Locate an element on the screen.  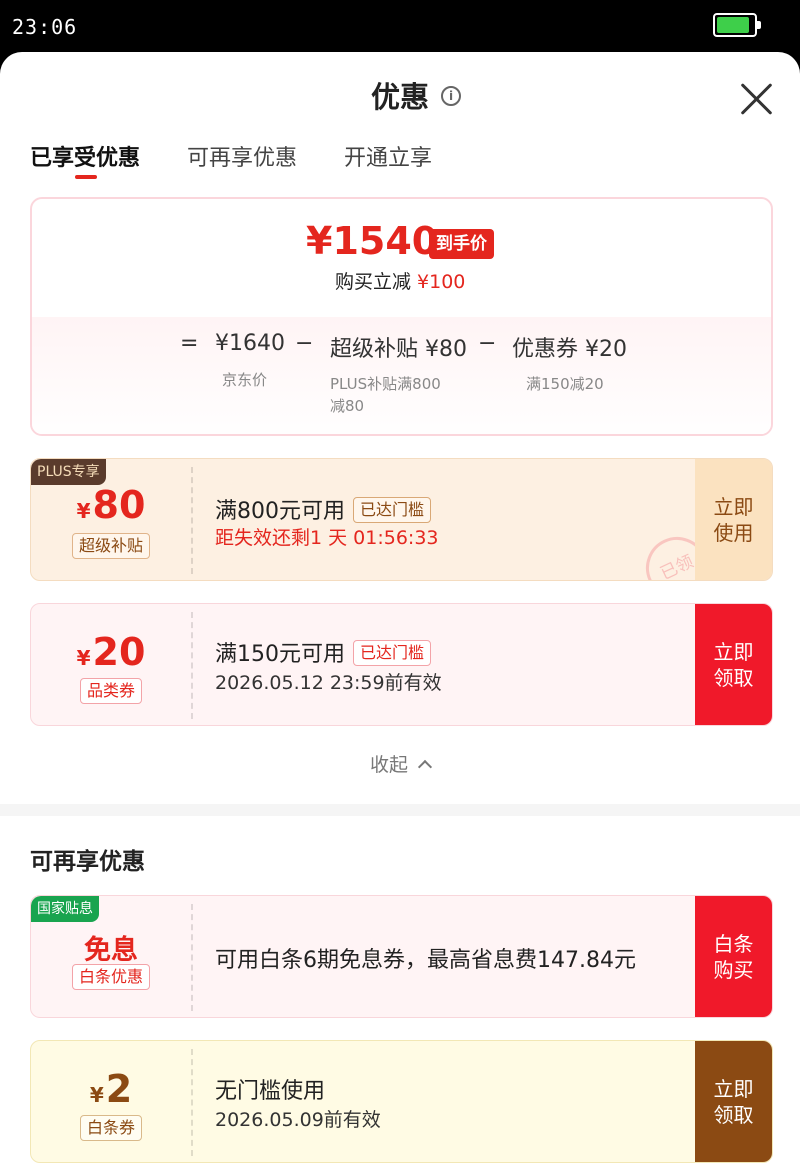
page-title: 优惠 is located at coordinates (399, 97).